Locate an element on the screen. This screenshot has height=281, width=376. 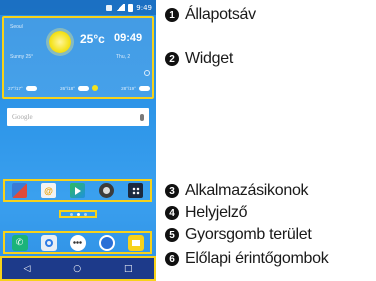
recent-apps-button: □ is located at coordinates (128, 269).